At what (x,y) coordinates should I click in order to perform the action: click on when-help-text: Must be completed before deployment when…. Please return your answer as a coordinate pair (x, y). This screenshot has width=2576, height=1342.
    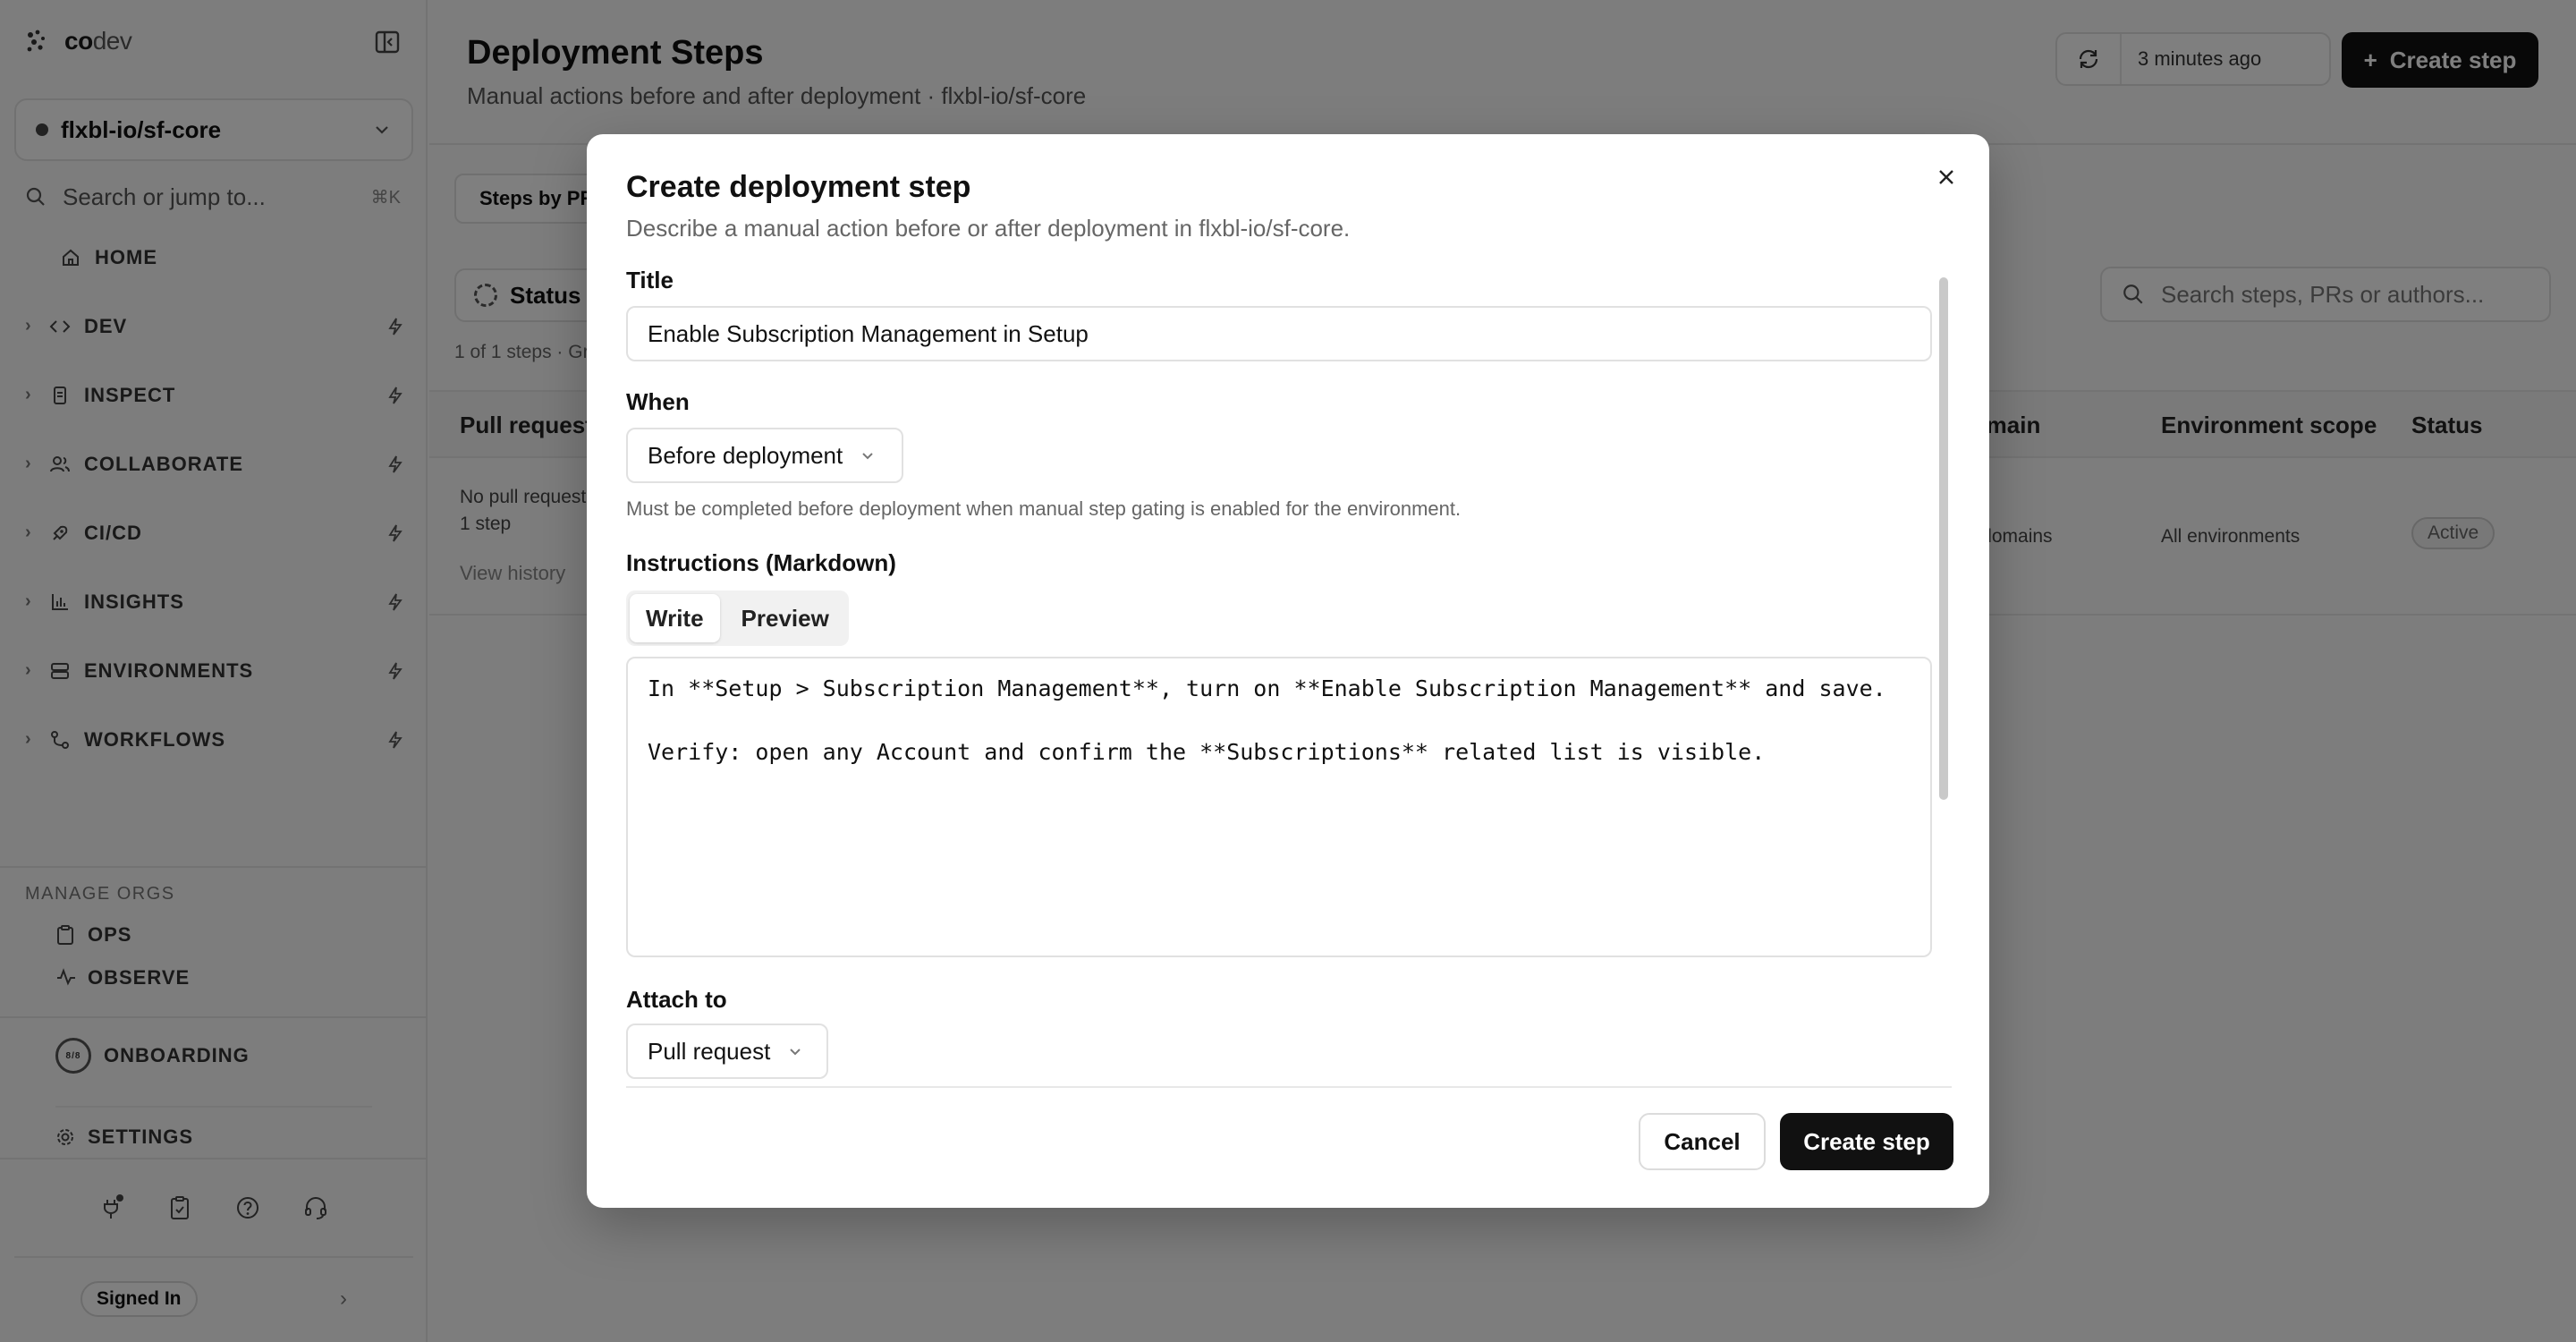
    Looking at the image, I should click on (1044, 509).